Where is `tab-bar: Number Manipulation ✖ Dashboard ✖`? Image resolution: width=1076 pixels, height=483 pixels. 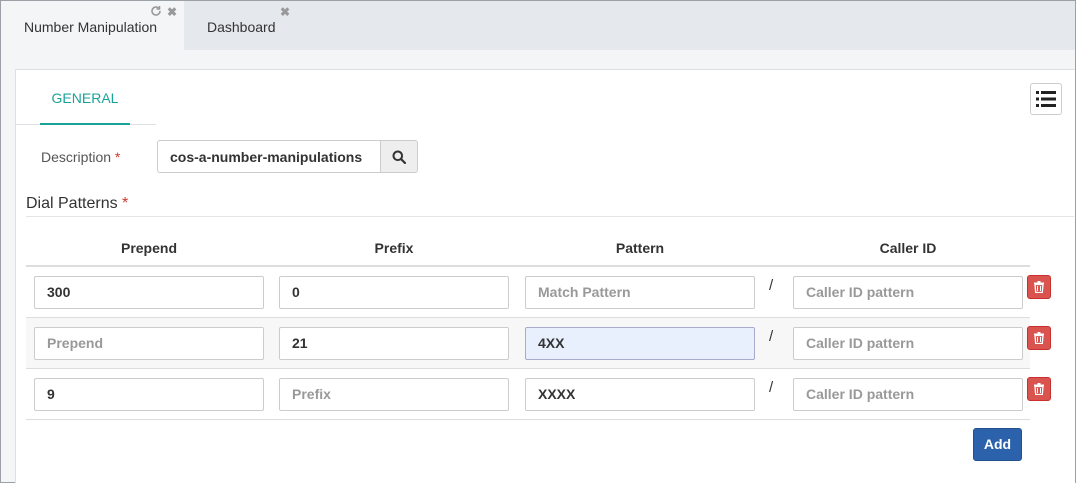 tab-bar: Number Manipulation ✖ Dashboard ✖ is located at coordinates (538, 25).